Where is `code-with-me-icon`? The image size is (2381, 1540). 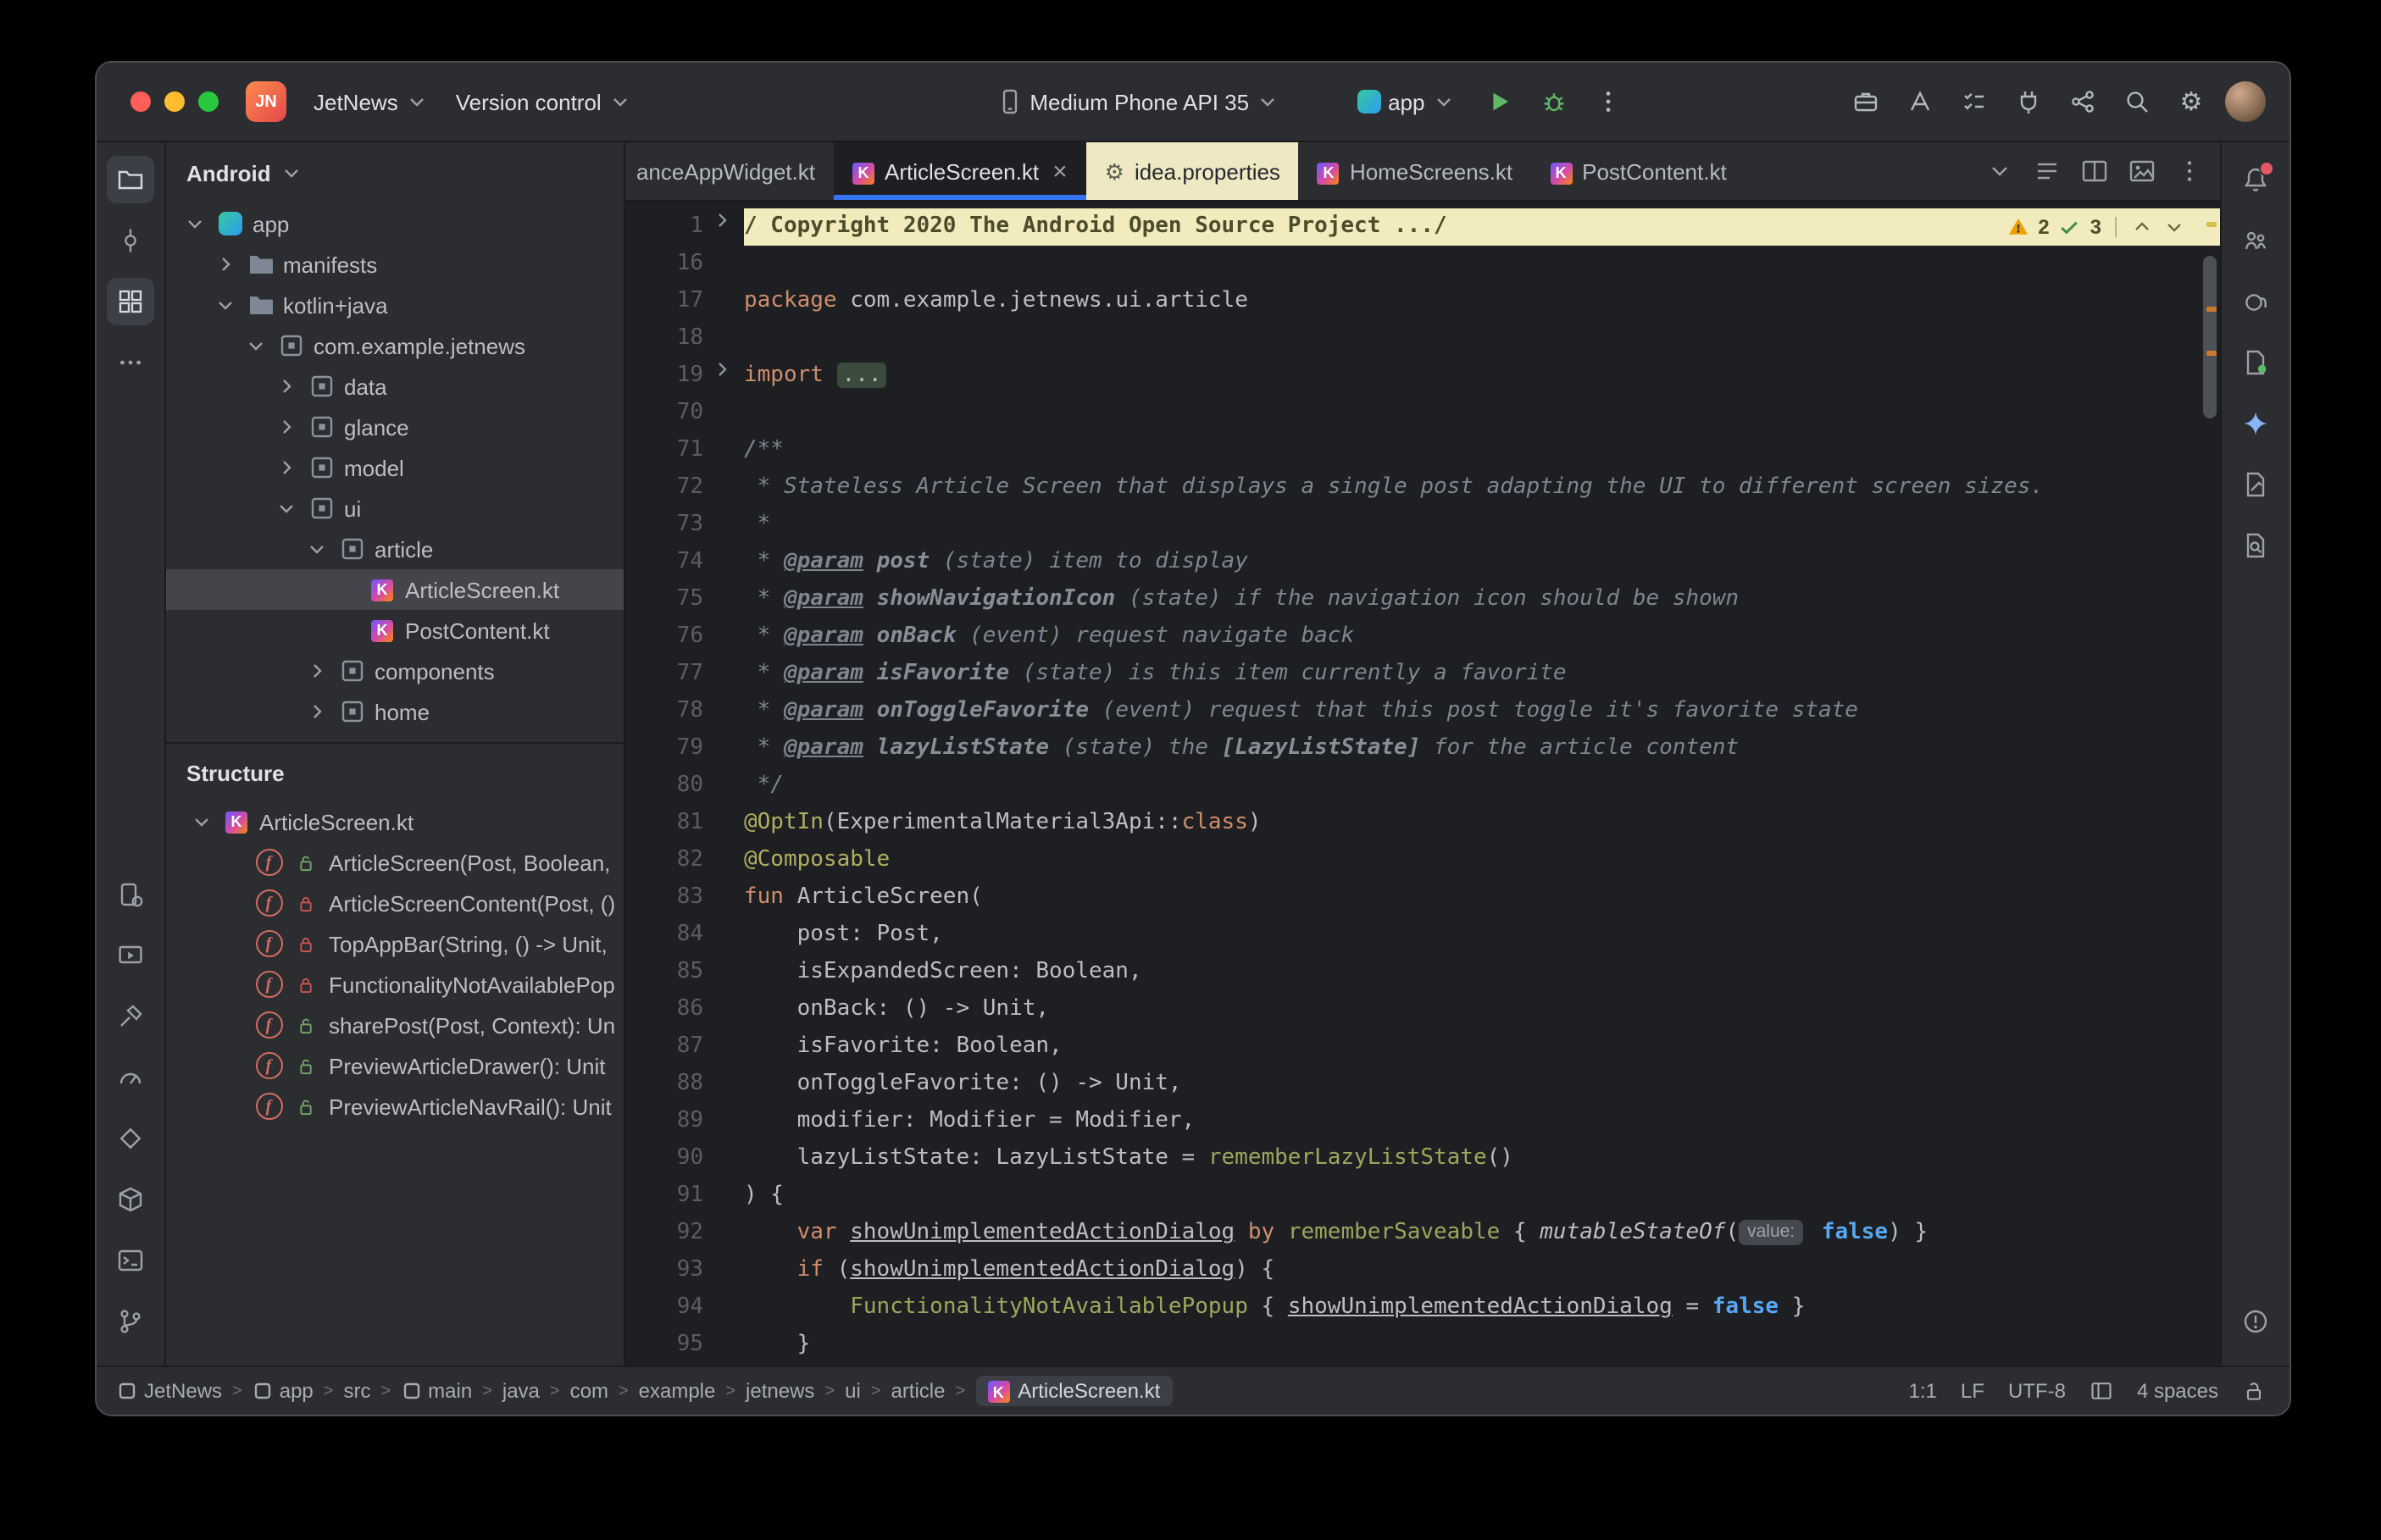 code-with-me-icon is located at coordinates (2255, 240).